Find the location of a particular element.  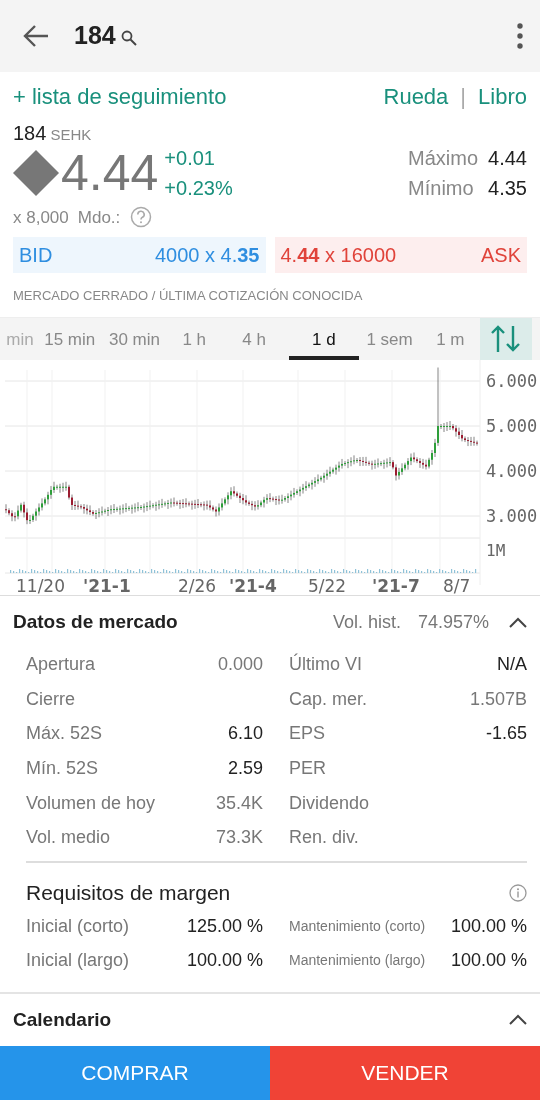

book-link: Libro is located at coordinates (502, 96).